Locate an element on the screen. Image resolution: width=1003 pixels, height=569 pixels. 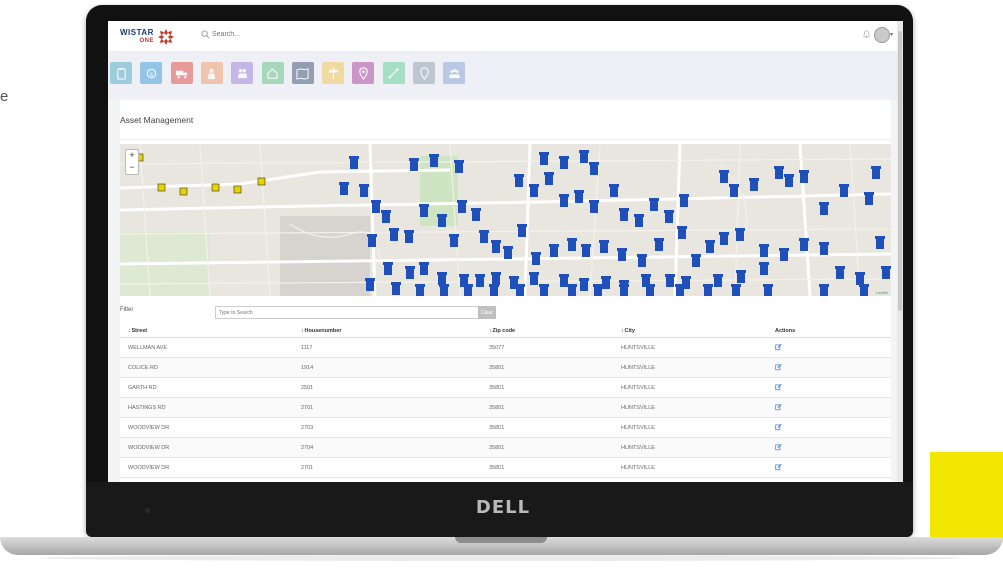
zoom-out-button: − is located at coordinates (132, 168).